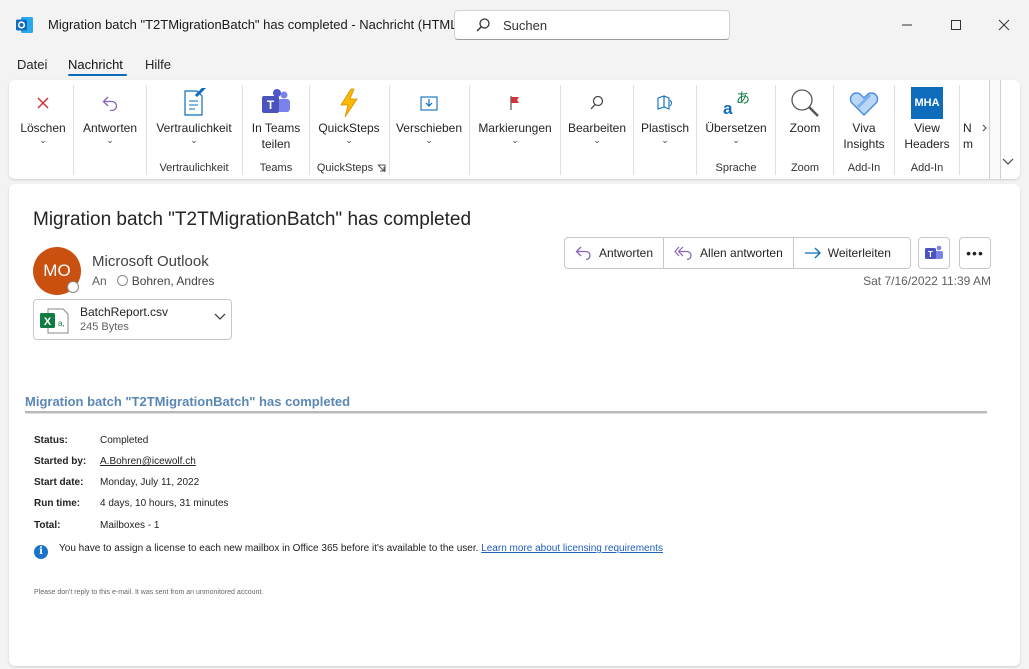 This screenshot has height=669, width=1029. Describe the element at coordinates (728, 108) in the screenshot. I see `svg-text: a` at that location.